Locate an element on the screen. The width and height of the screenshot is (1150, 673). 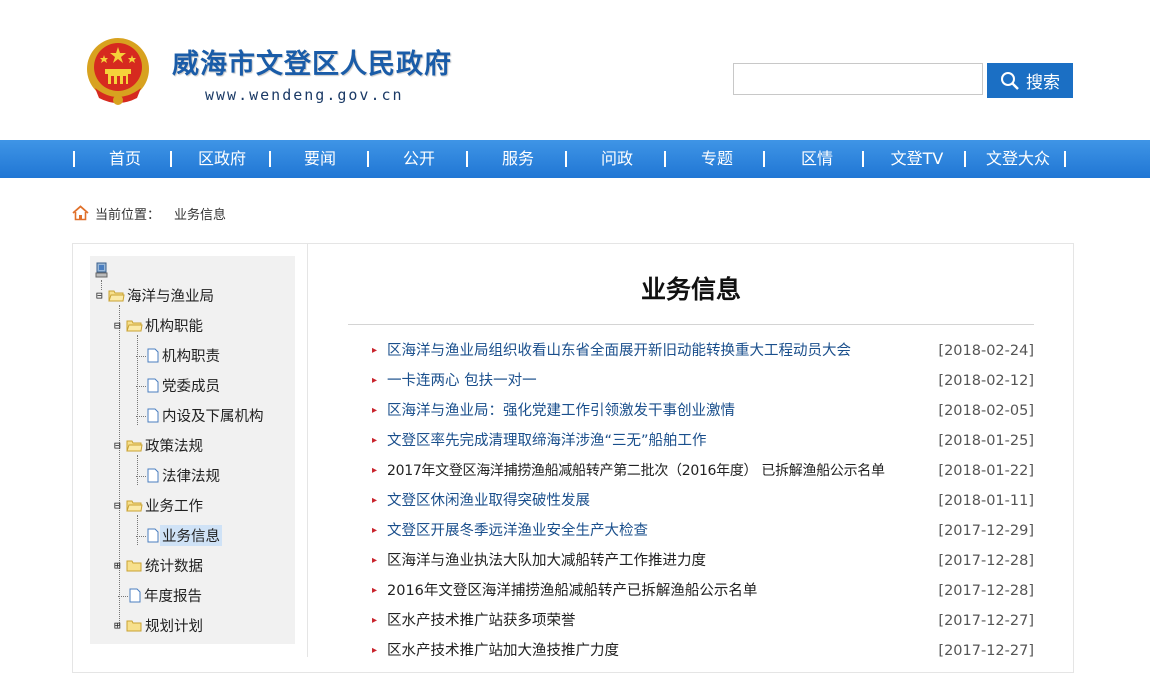
tree-item-internal-units: 内设及下属机构 is located at coordinates (201, 415).